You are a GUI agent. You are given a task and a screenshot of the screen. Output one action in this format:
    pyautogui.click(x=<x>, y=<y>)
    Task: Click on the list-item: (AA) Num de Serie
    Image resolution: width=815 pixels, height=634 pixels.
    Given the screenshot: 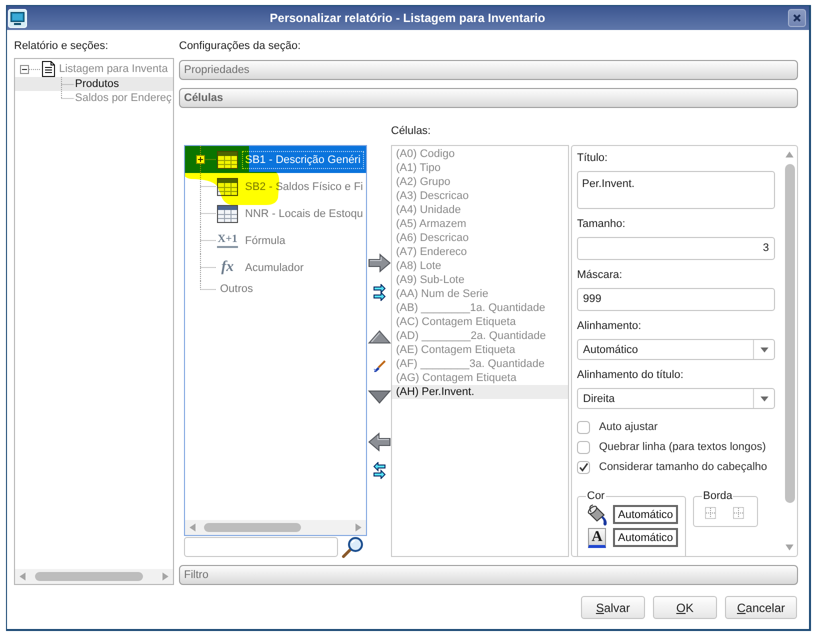 What is the action you would take?
    pyautogui.click(x=480, y=294)
    